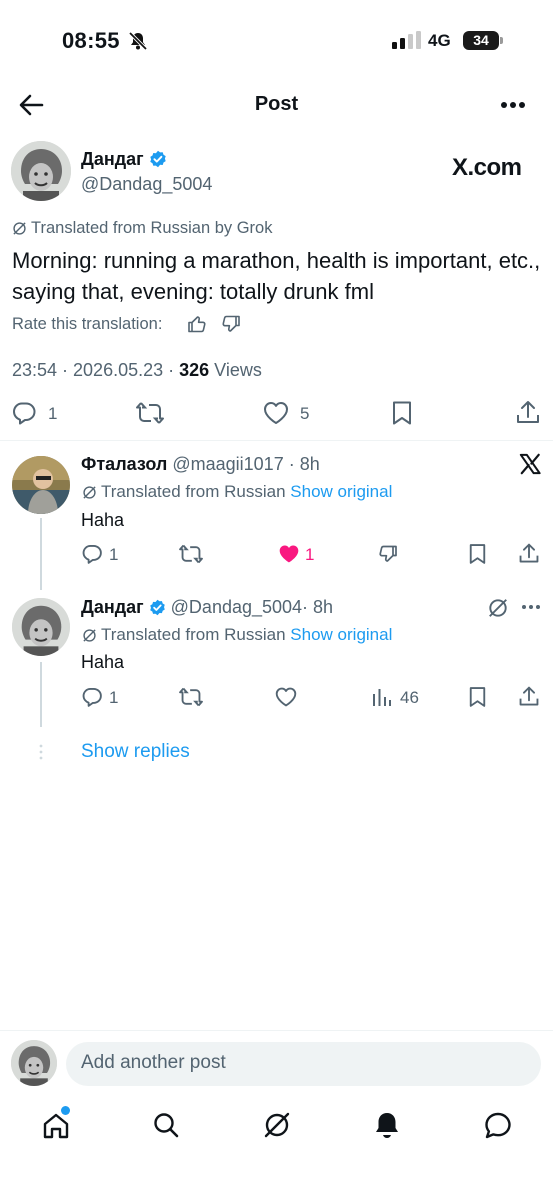  I want to click on notification-dot, so click(65, 1110).